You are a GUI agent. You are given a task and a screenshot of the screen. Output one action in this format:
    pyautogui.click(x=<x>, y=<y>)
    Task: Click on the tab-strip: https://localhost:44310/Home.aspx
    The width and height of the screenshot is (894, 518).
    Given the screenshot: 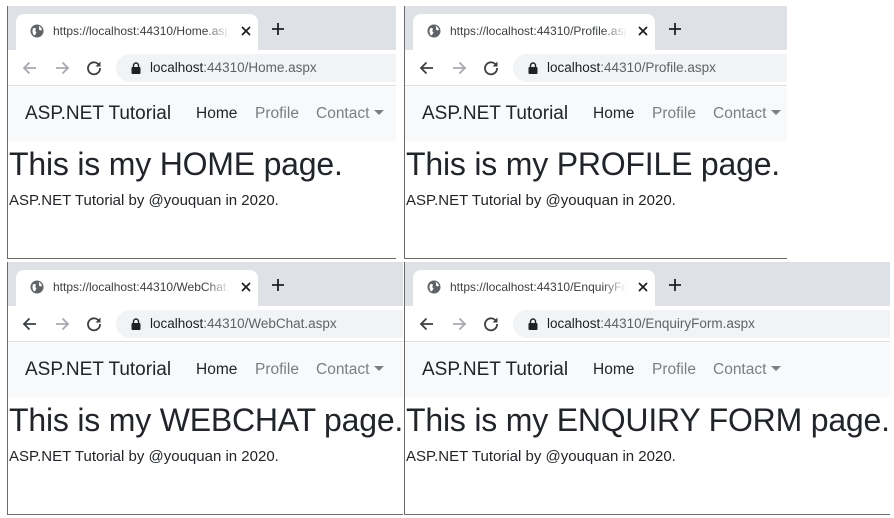 What is the action you would take?
    pyautogui.click(x=202, y=28)
    